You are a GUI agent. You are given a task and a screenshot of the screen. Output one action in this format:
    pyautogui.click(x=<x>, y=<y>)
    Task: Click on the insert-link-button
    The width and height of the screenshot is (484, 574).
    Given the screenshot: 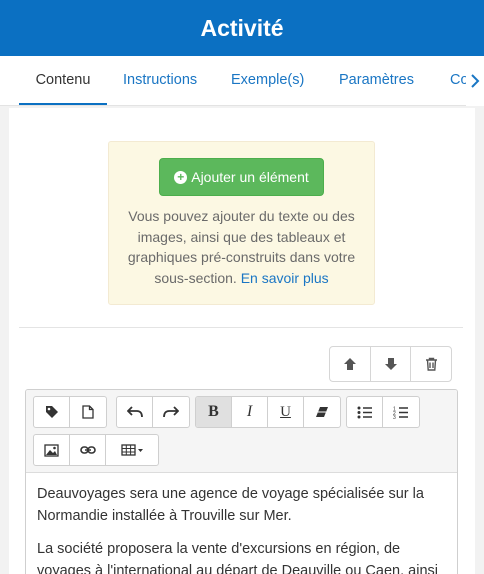 What is the action you would take?
    pyautogui.click(x=88, y=450)
    